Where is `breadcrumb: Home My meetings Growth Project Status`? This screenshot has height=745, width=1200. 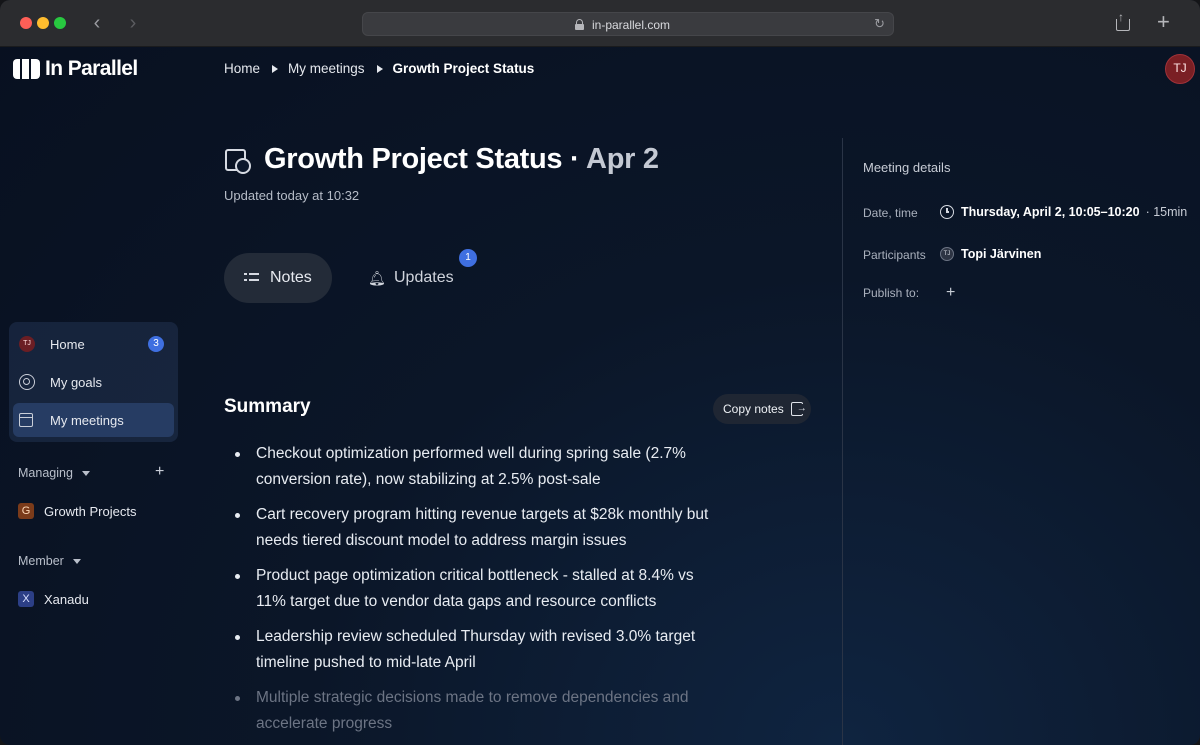
breadcrumb: Home My meetings Growth Project Status is located at coordinates (379, 68).